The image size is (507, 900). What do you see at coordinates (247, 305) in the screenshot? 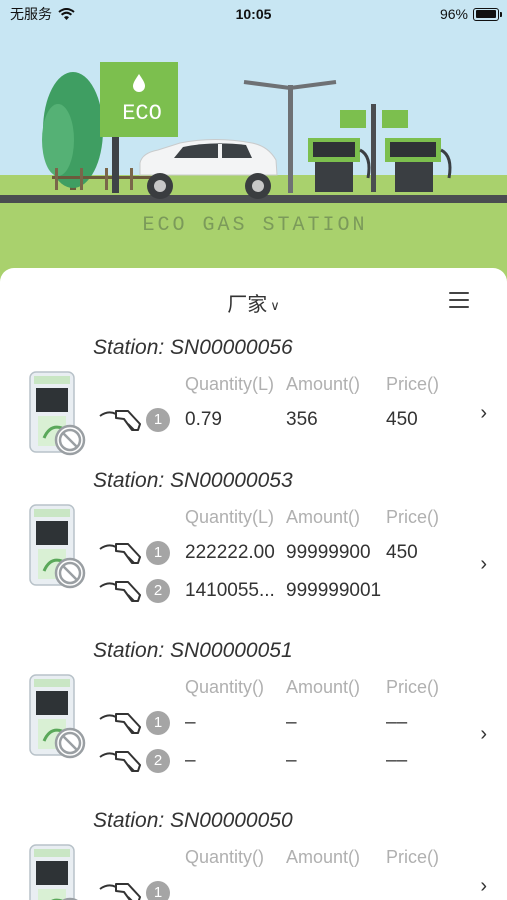
I see `manufacturer-label: 厂家` at bounding box center [247, 305].